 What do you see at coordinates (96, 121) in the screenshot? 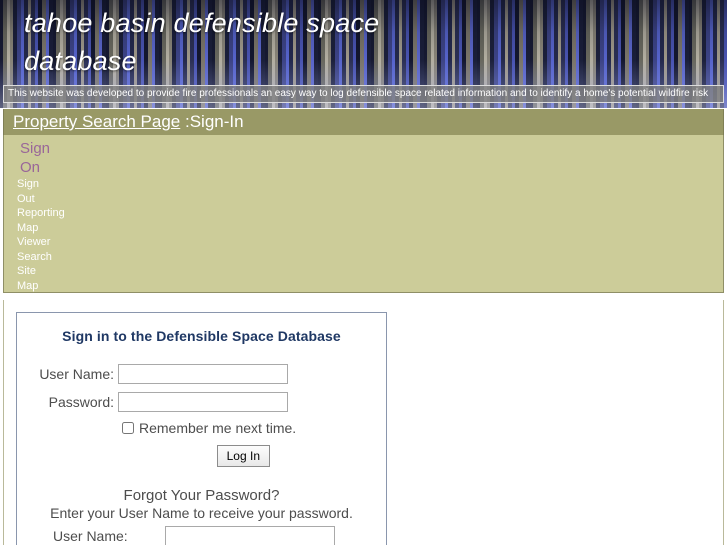
I see `breadcrumb-link-property-search: Property Search Page` at bounding box center [96, 121].